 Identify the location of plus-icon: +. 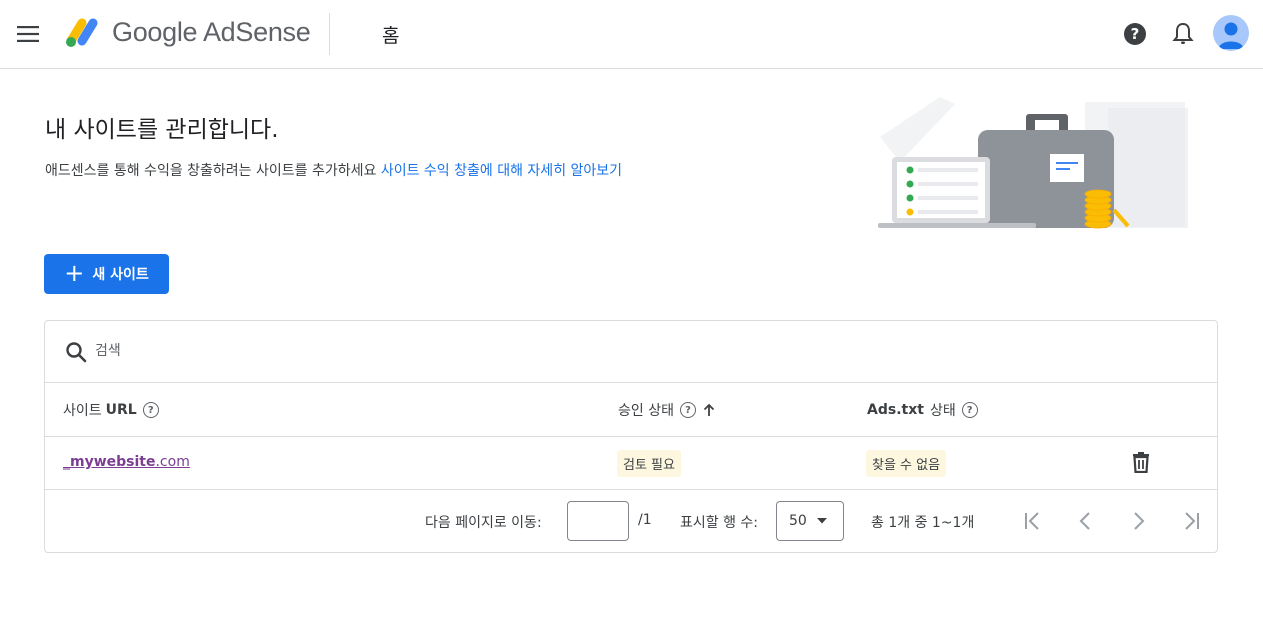
(74, 273).